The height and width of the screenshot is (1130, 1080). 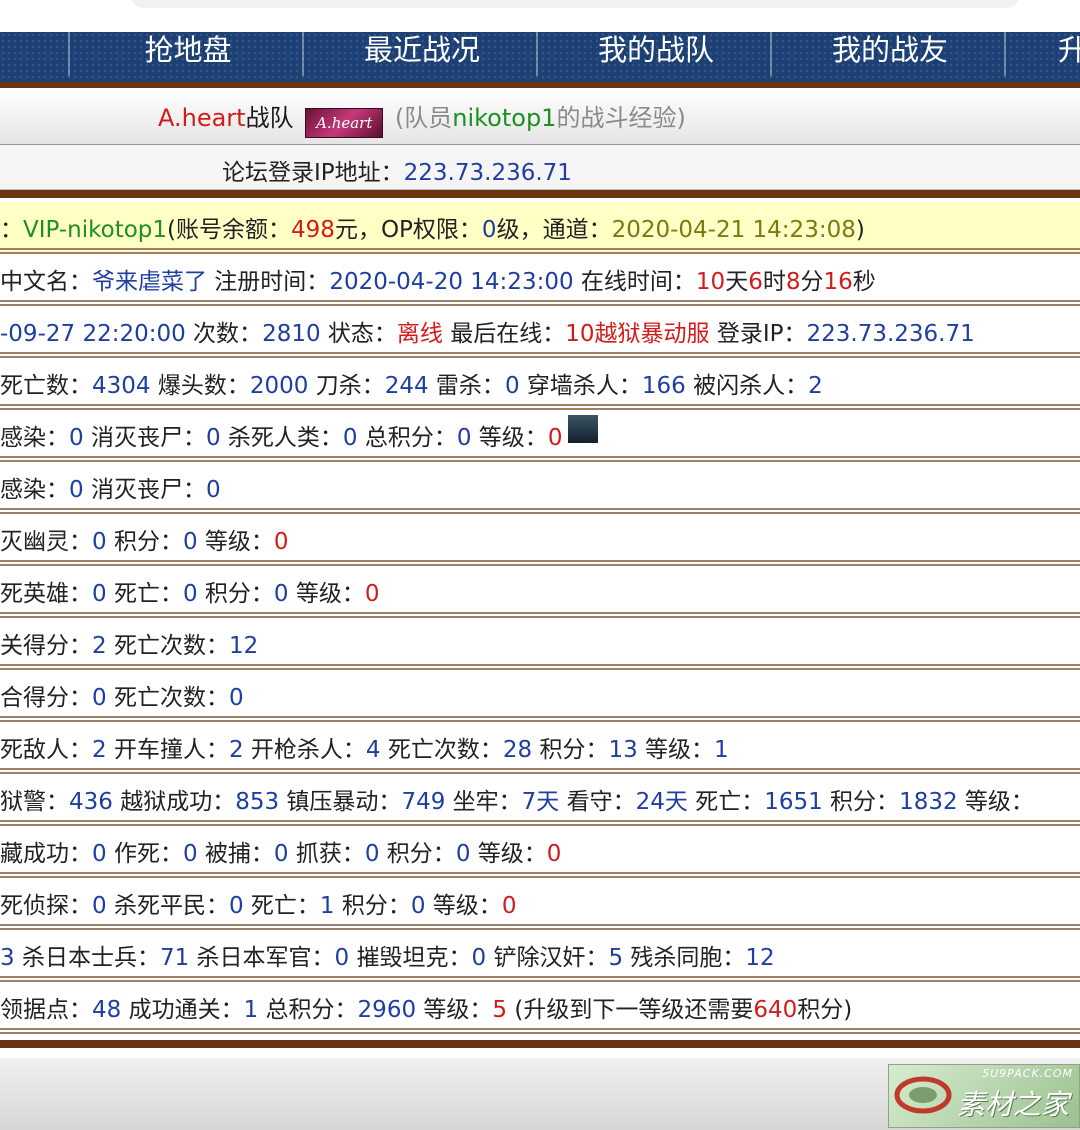 What do you see at coordinates (774, 282) in the screenshot?
I see `unit: 时` at bounding box center [774, 282].